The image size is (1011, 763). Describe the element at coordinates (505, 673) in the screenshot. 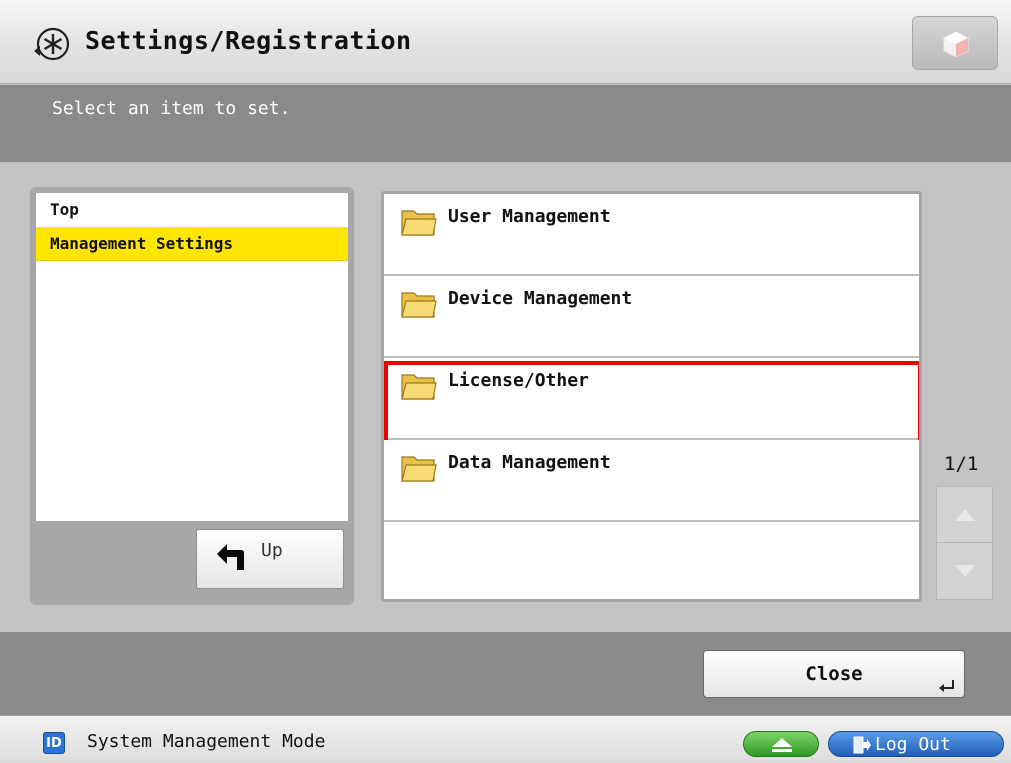

I see `footer-bar: Close` at that location.